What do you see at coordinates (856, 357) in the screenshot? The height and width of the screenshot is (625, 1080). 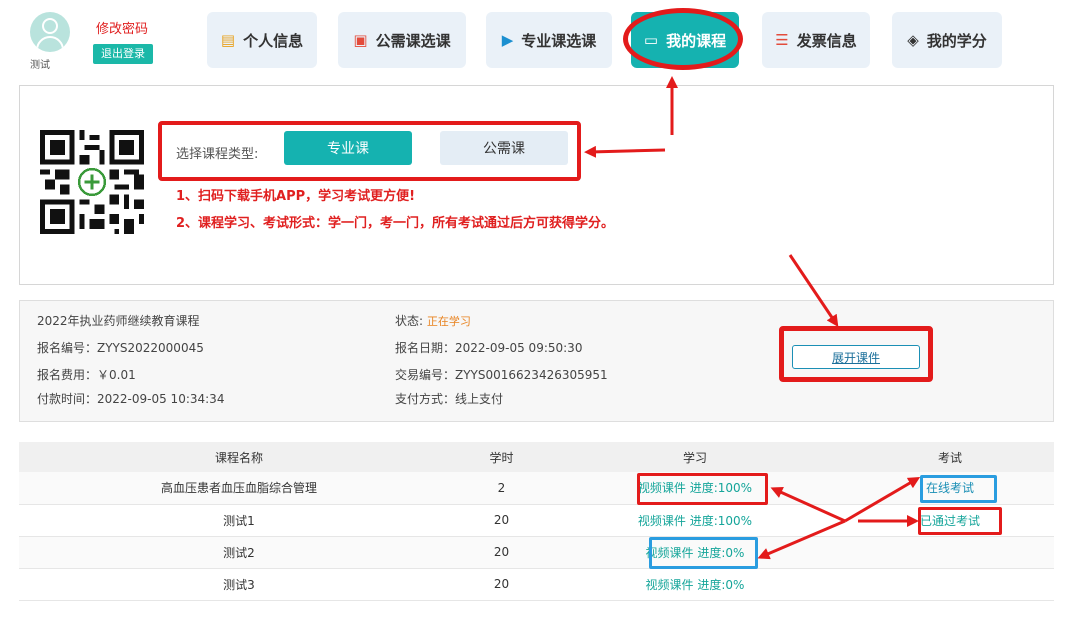 I see `expand-courseware-button: 展开课件` at bounding box center [856, 357].